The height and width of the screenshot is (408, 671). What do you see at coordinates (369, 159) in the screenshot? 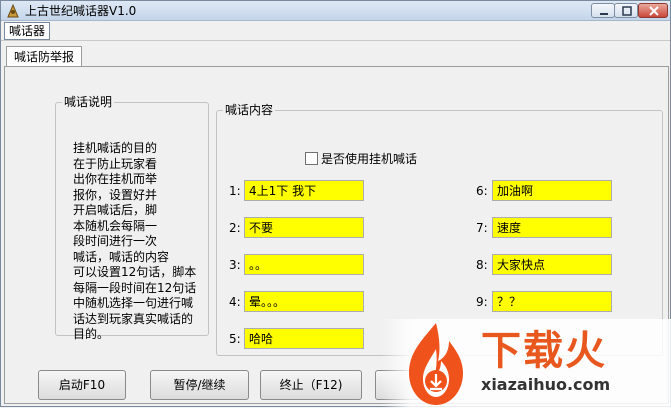
I see `checkbox-label: 是否使用挂机喊话` at bounding box center [369, 159].